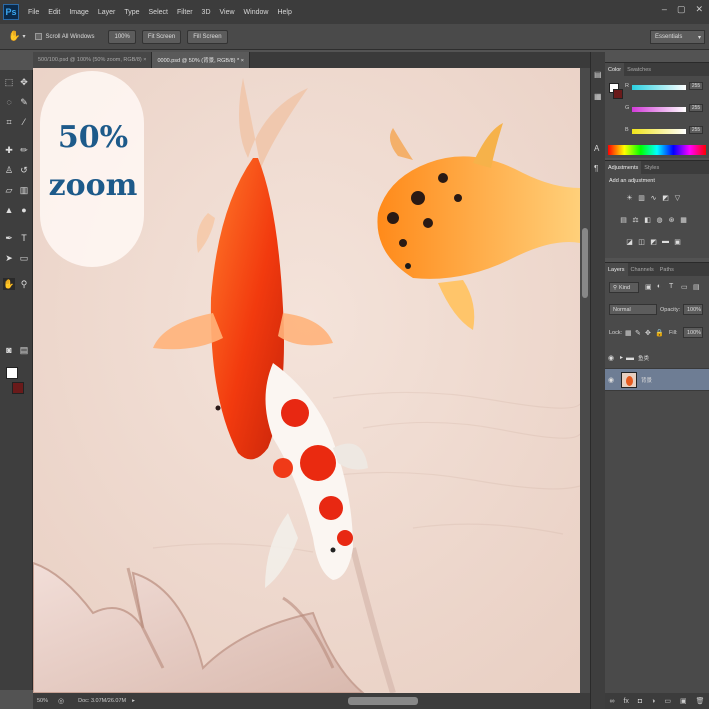 The width and height of the screenshot is (709, 709). Describe the element at coordinates (39, 36) in the screenshot. I see `scroll-all-windows-checkbox` at that location.